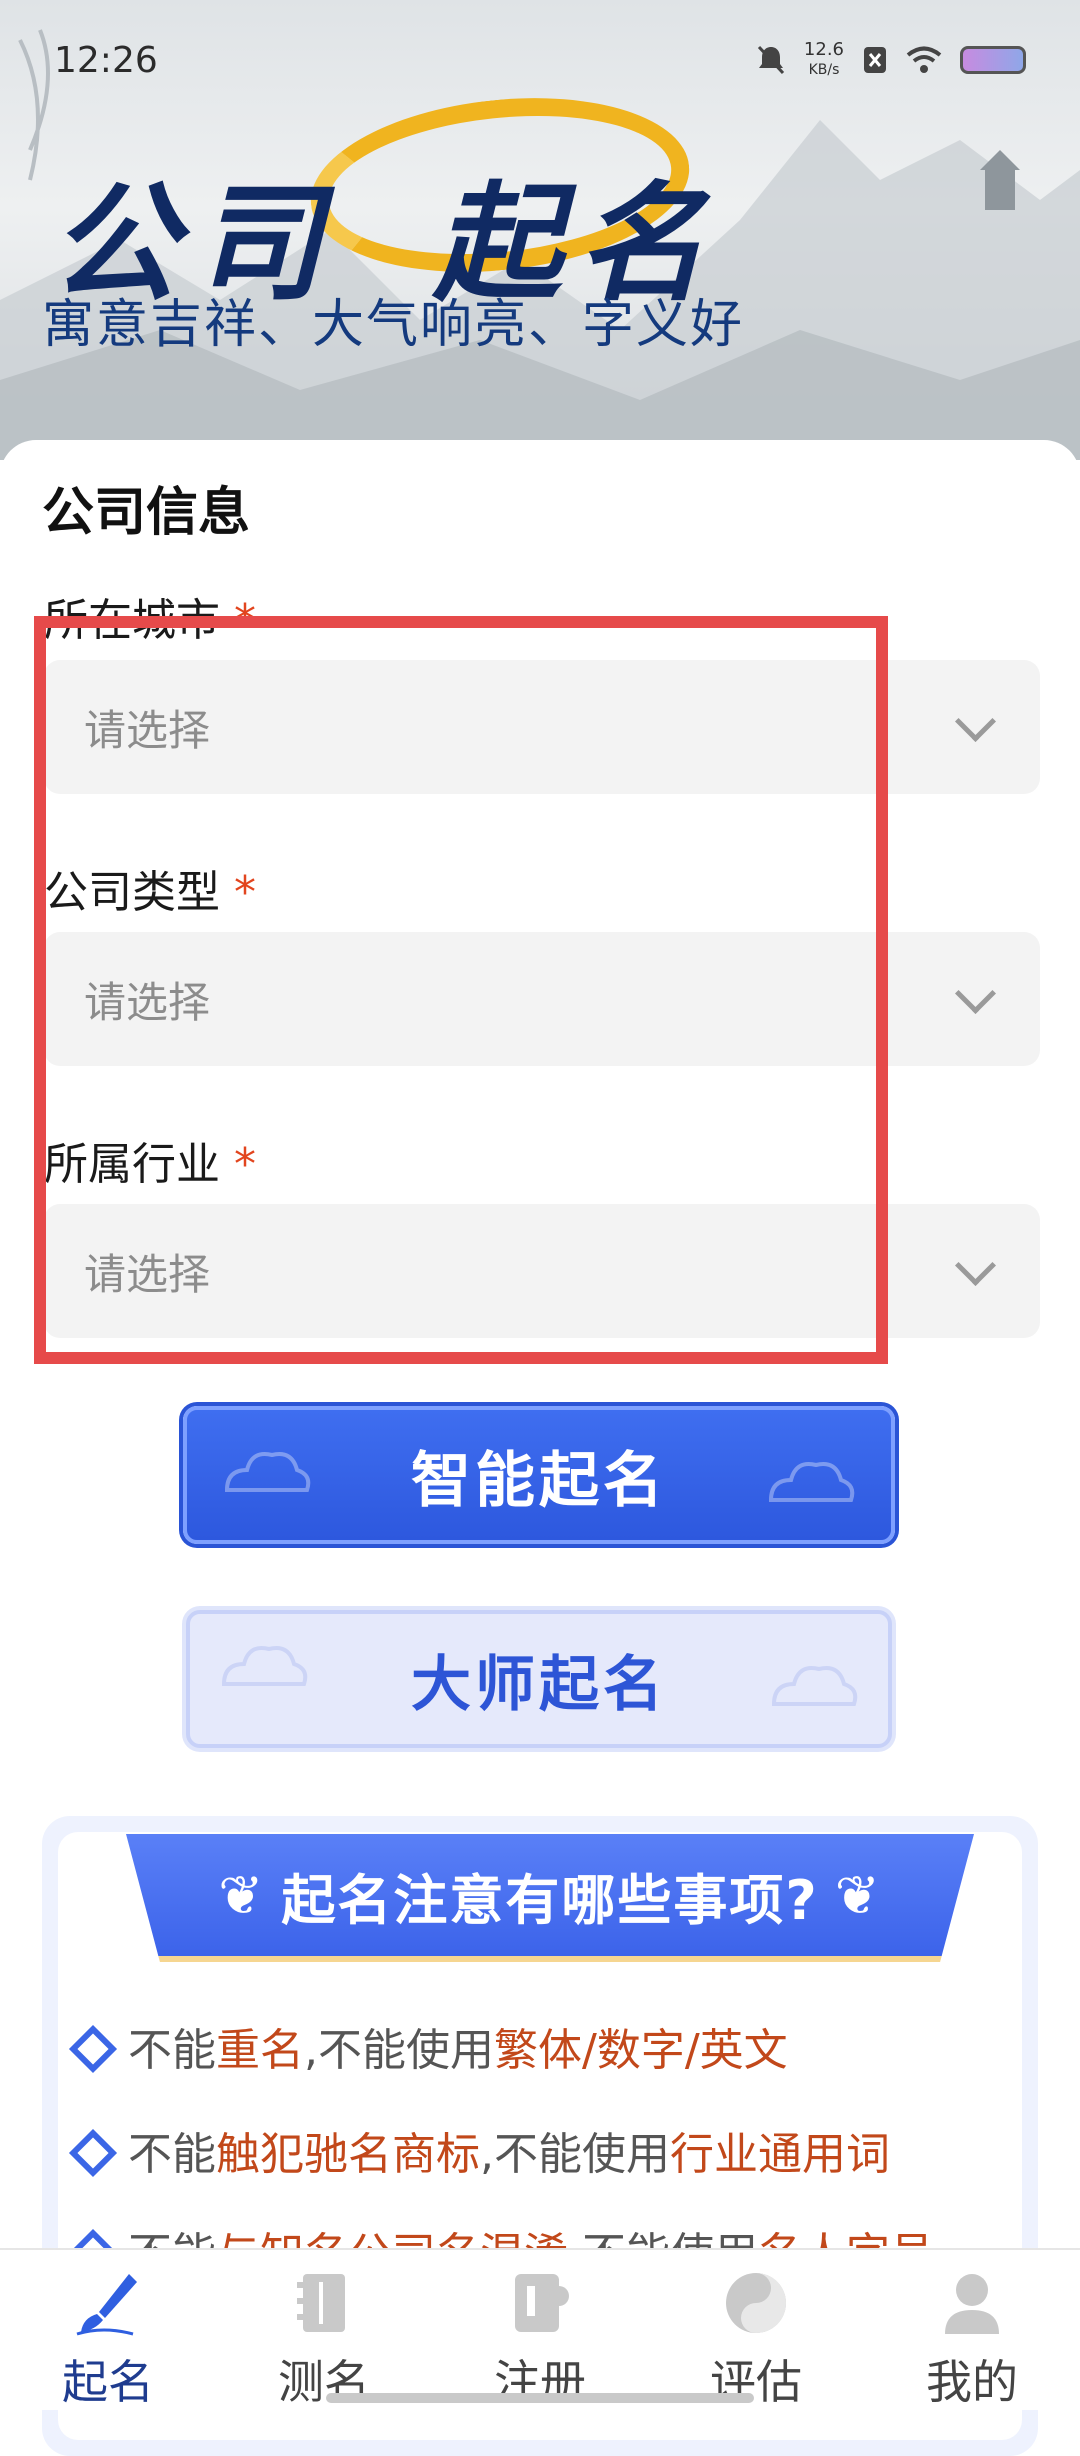  What do you see at coordinates (875, 60) in the screenshot?
I see `sim-off-icon` at bounding box center [875, 60].